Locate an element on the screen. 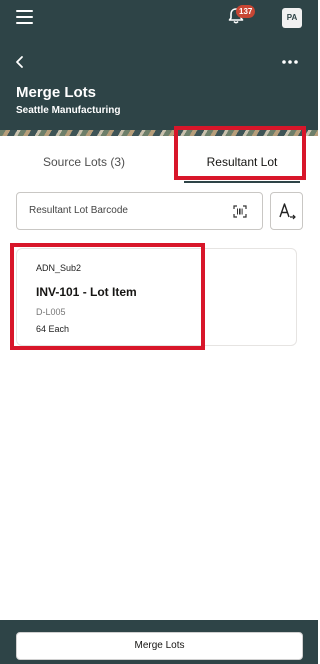 The image size is (320, 664). card-subinventory: ADN_Sub2 is located at coordinates (59, 268).